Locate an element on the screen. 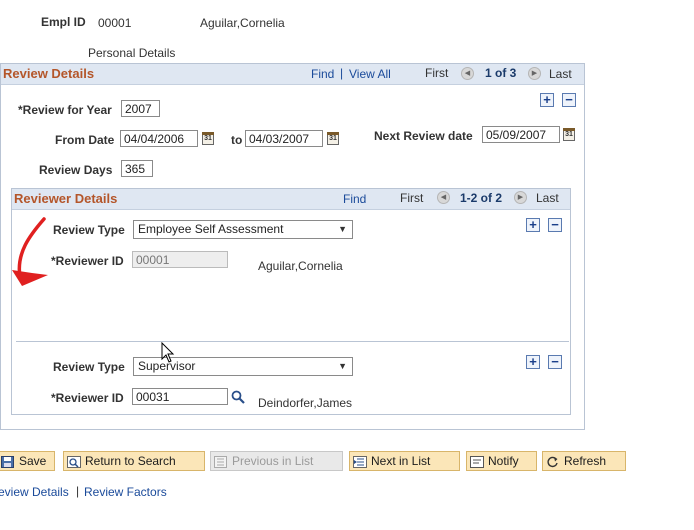 The image size is (694, 530). save-button: Save is located at coordinates (27, 461).